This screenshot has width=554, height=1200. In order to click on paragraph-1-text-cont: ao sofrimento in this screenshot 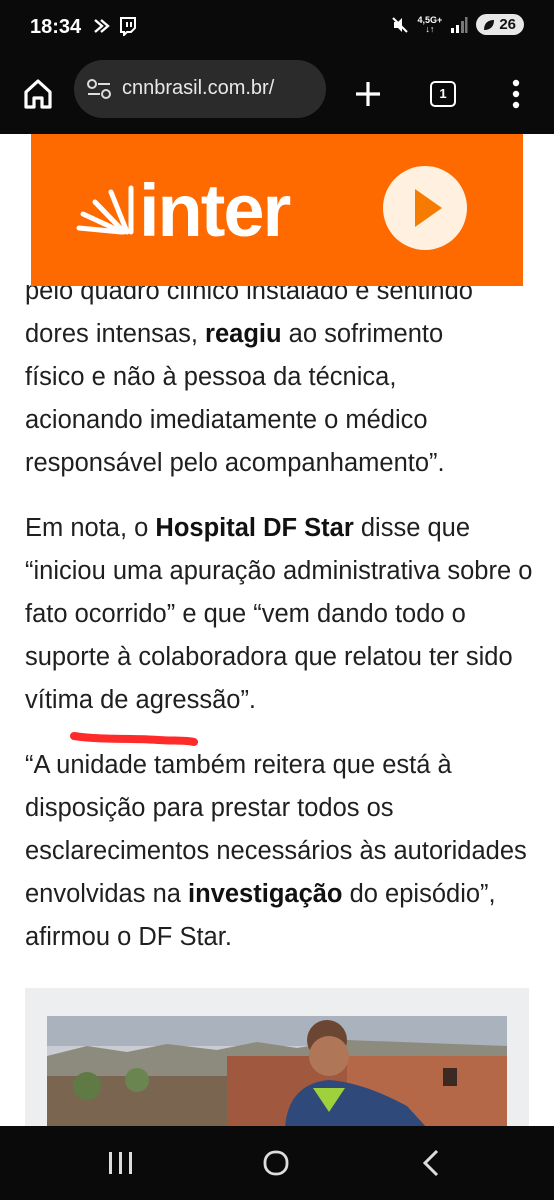, I will do `click(362, 334)`.